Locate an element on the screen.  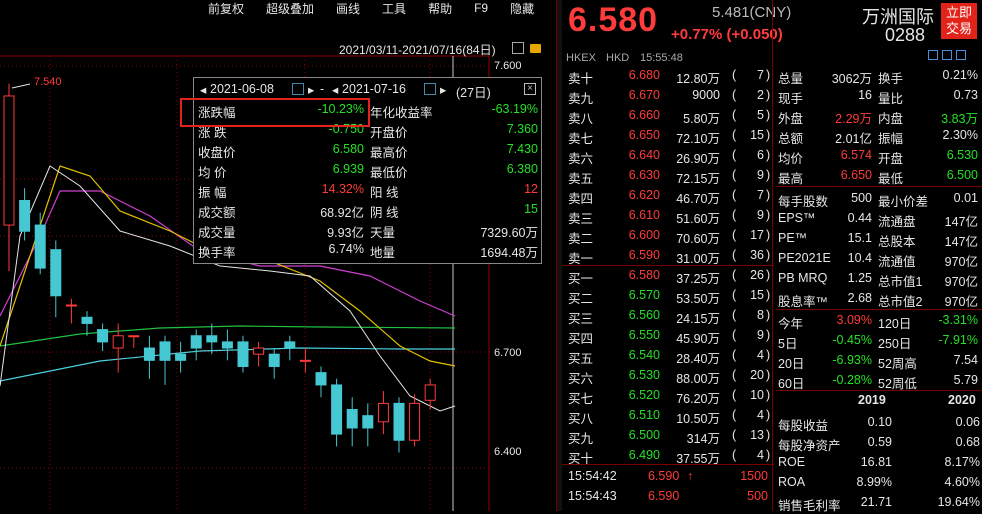
order-volume: 12.80万 is located at coordinates (698, 79).